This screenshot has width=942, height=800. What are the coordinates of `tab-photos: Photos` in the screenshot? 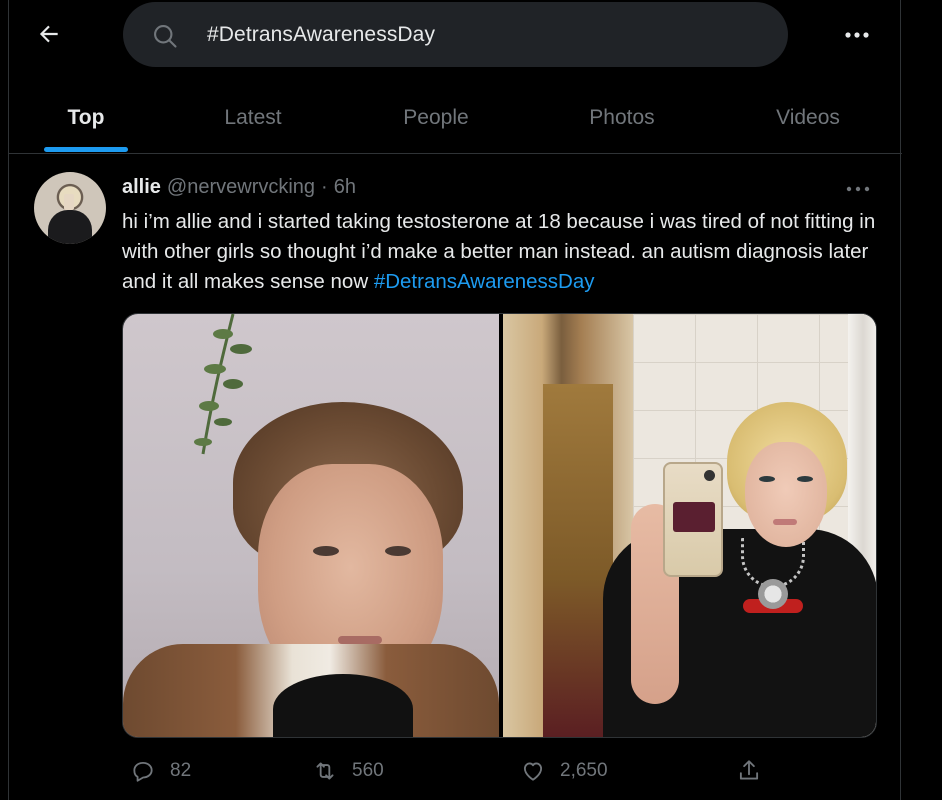 It's located at (622, 118).